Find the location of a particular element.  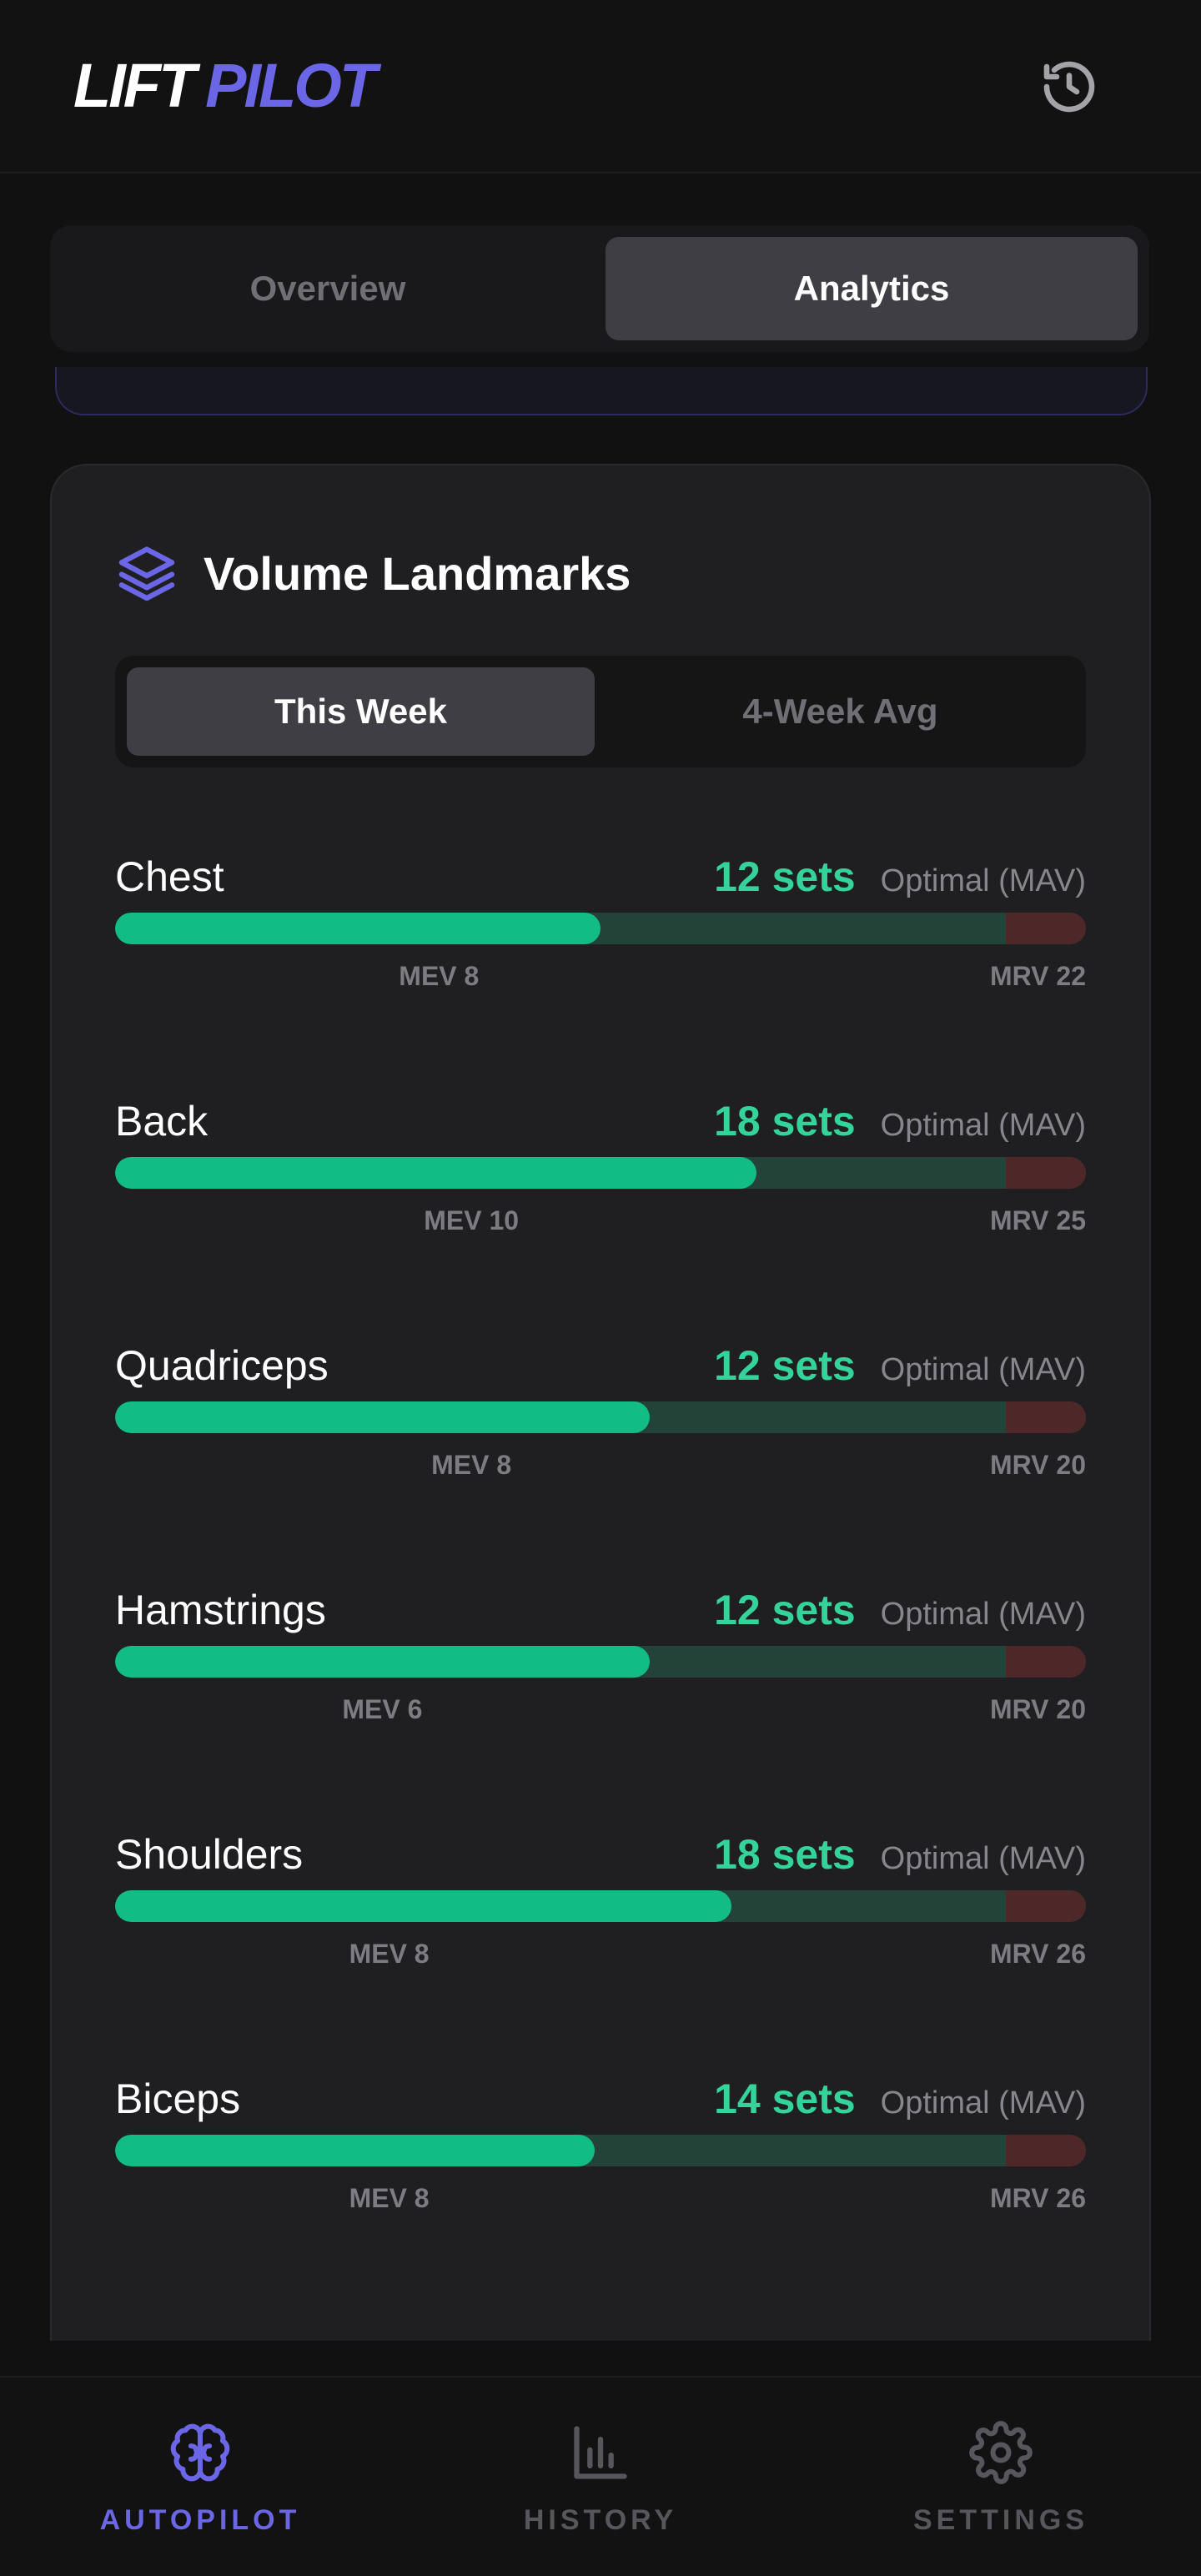

history-button is located at coordinates (1069, 87).